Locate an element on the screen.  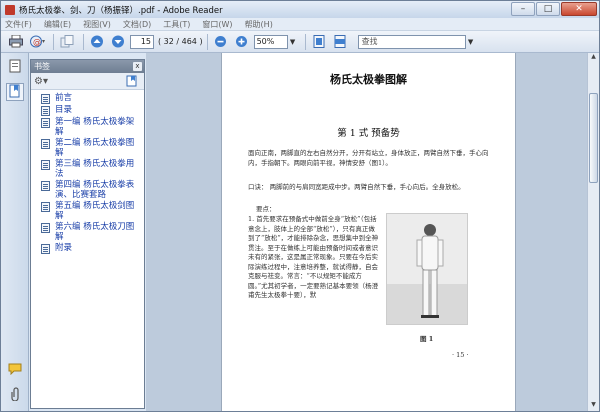
next-page-icon is located at coordinates (118, 42).